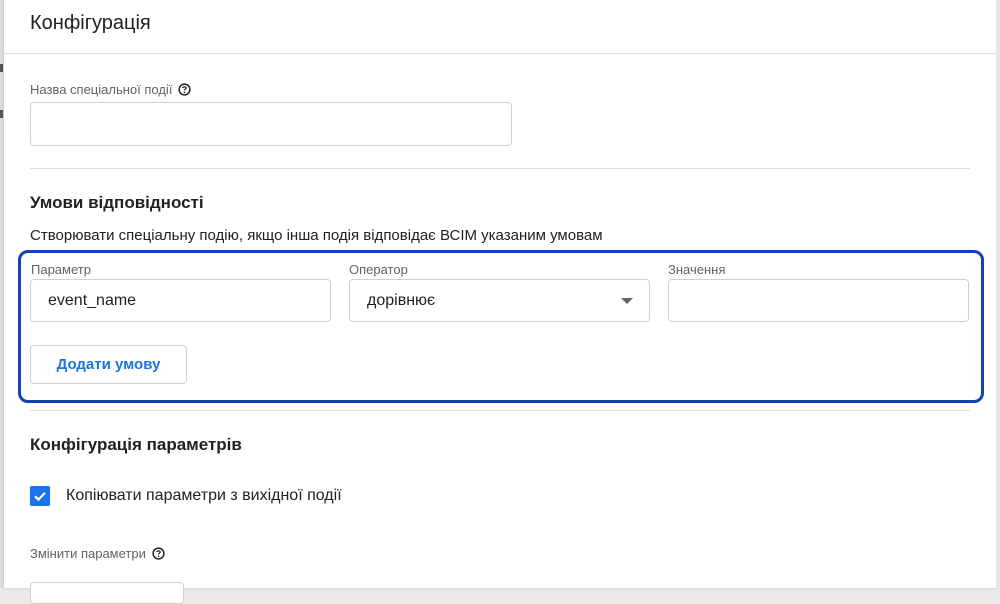  What do you see at coordinates (500, 27) in the screenshot?
I see `panel-header: Конфігурація` at bounding box center [500, 27].